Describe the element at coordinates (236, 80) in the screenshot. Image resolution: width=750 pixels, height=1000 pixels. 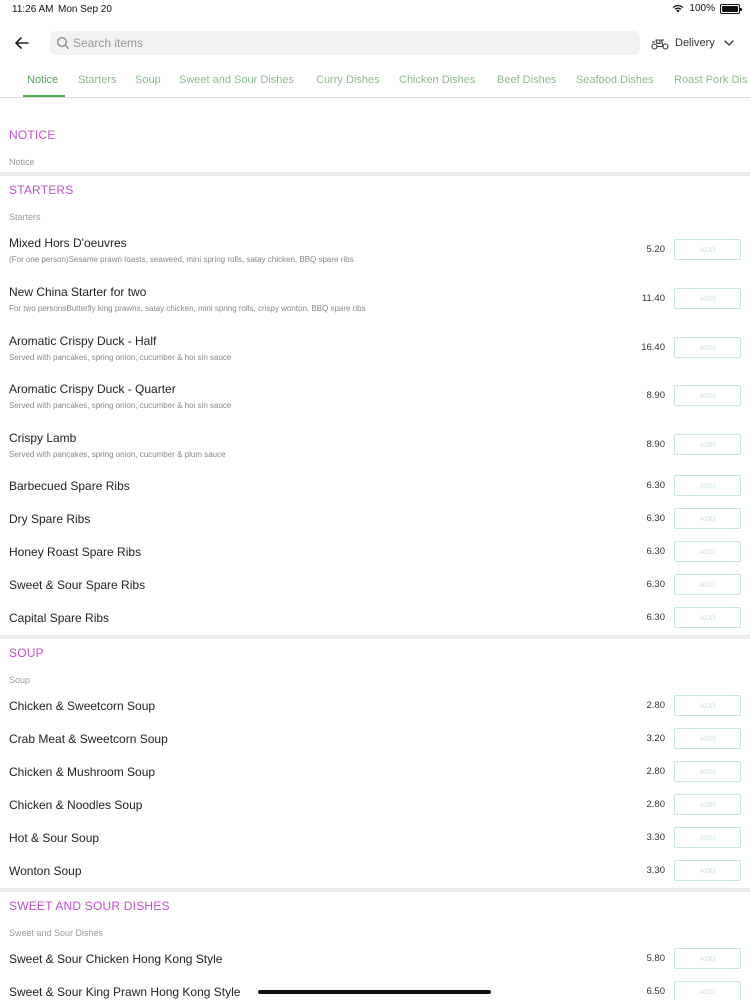
I see `tab-sweet-and-sour-dishes: Sweet and Sour Dishes` at that location.